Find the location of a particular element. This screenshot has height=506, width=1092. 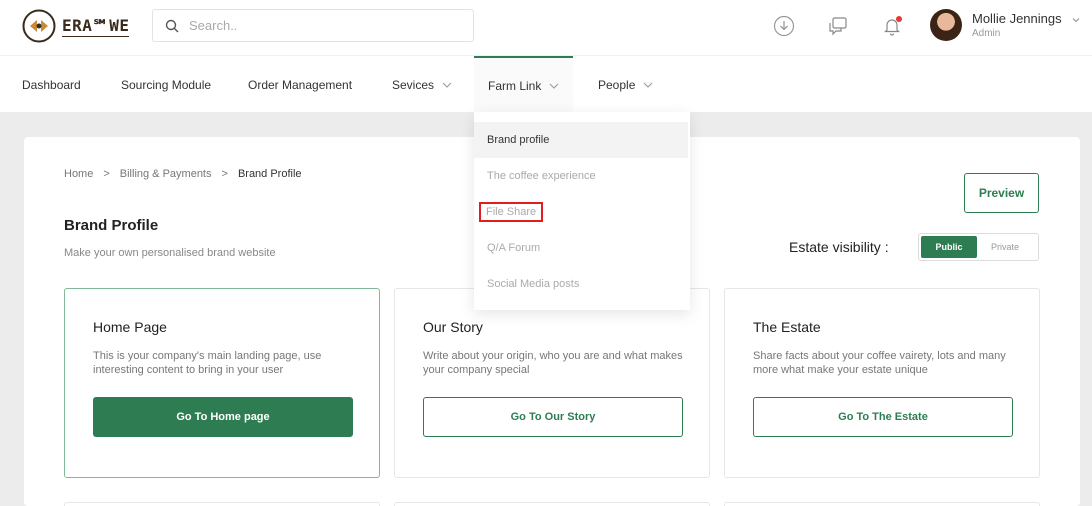

notifications-button is located at coordinates (892, 26).